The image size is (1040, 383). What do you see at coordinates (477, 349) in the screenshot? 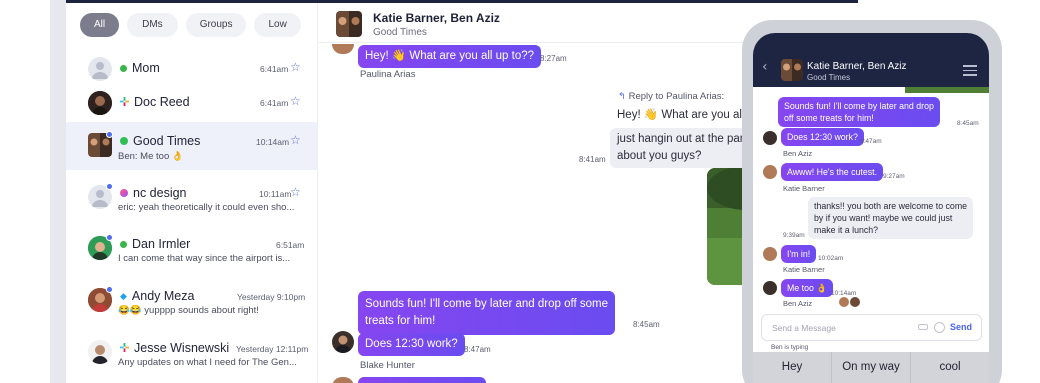
I see `message-time: 8:47am` at bounding box center [477, 349].